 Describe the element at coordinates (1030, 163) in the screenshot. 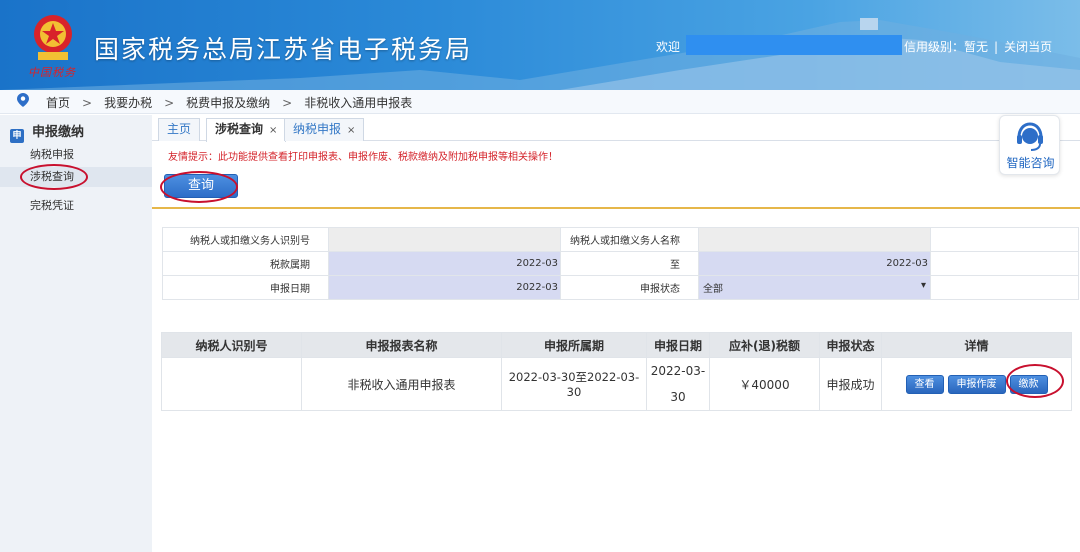

I see `smart-consult-label: 智能咨询` at that location.